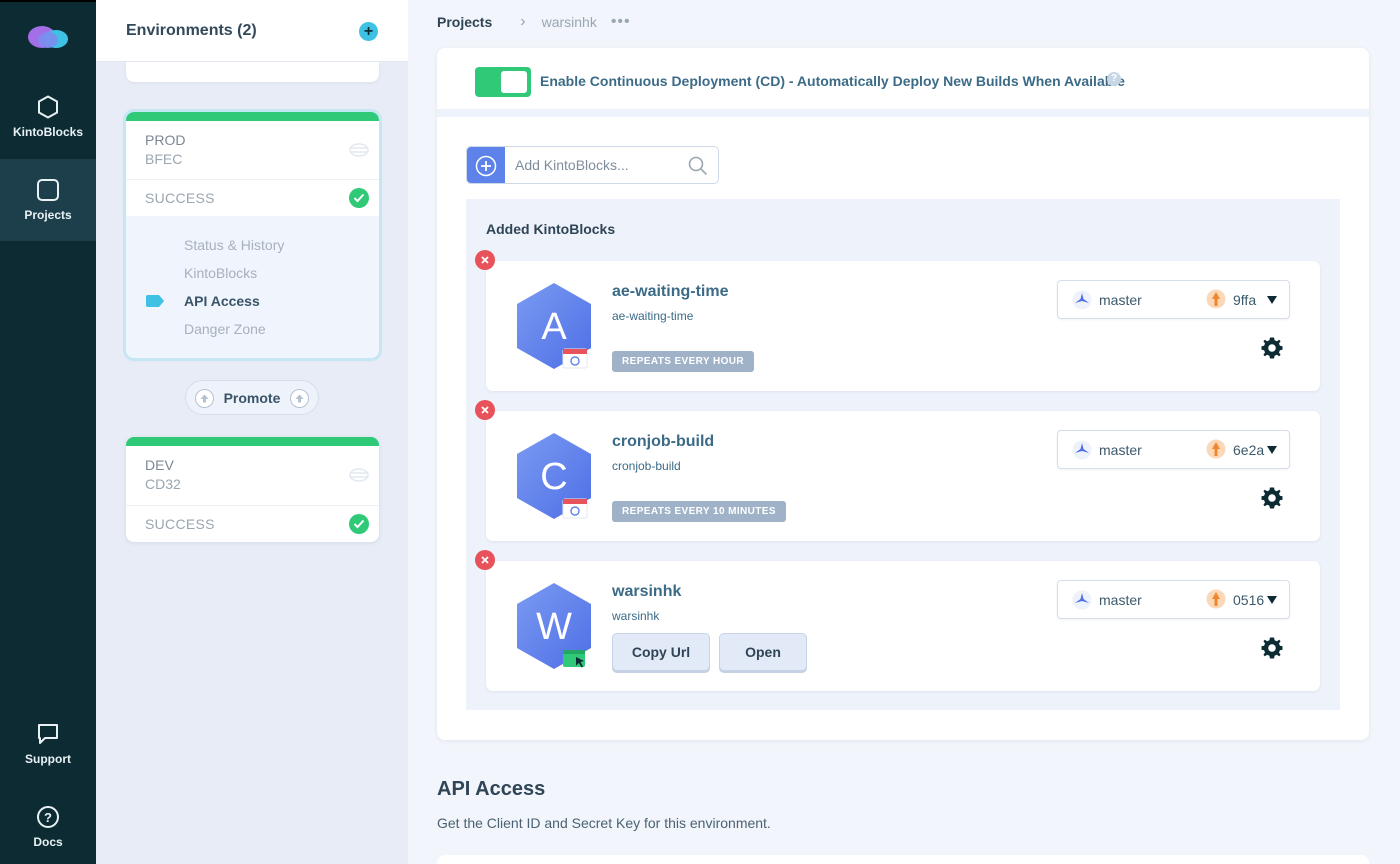  I want to click on nav-label: Docs, so click(48, 842).